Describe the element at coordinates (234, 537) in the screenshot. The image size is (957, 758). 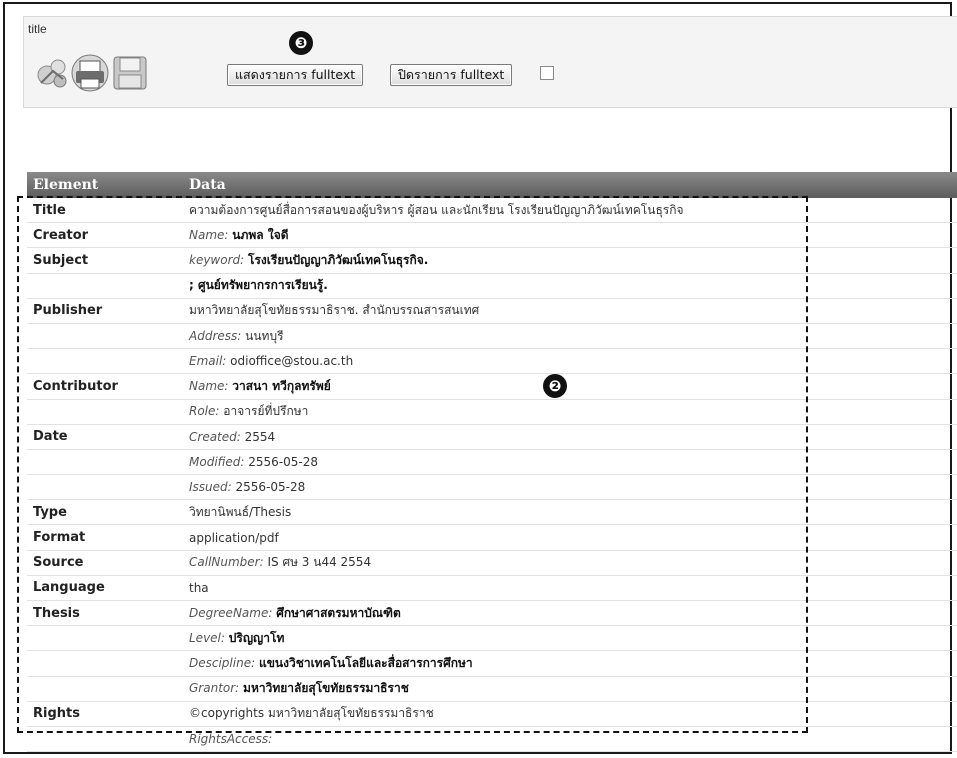
I see `field-value: application/pdf` at that location.